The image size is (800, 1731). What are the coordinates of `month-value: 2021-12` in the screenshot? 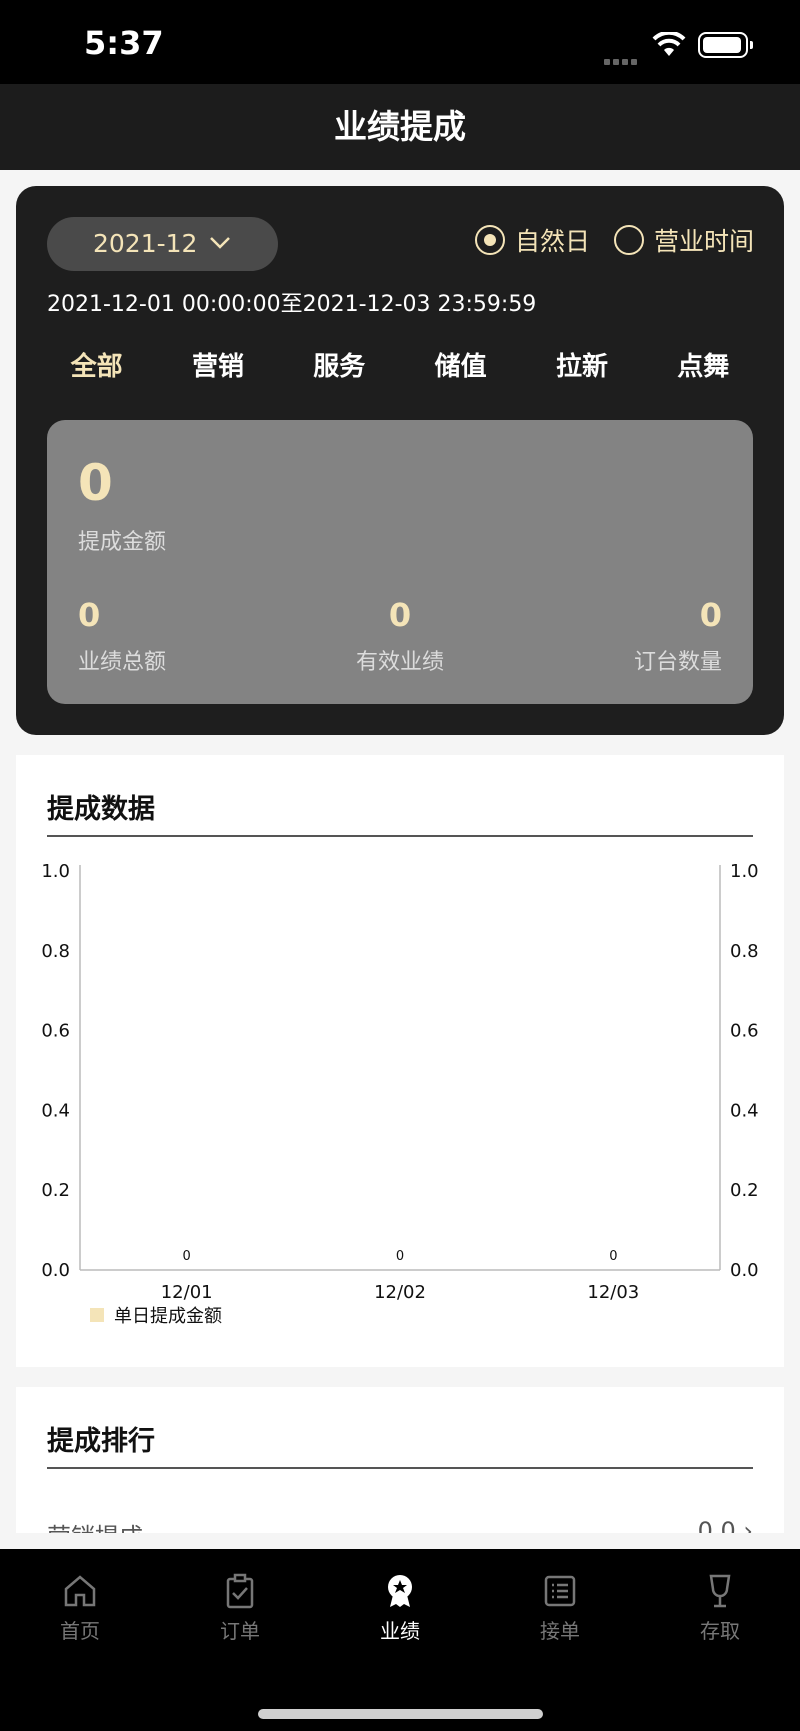 It's located at (145, 243).